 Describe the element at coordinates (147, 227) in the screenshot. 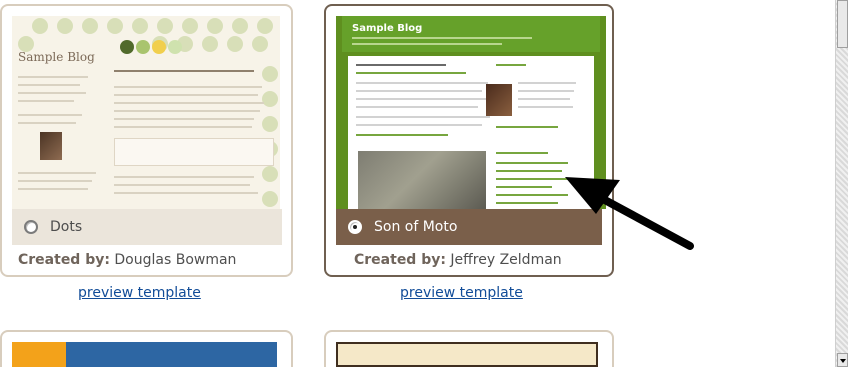

I see `template-option-dots: Dots` at that location.